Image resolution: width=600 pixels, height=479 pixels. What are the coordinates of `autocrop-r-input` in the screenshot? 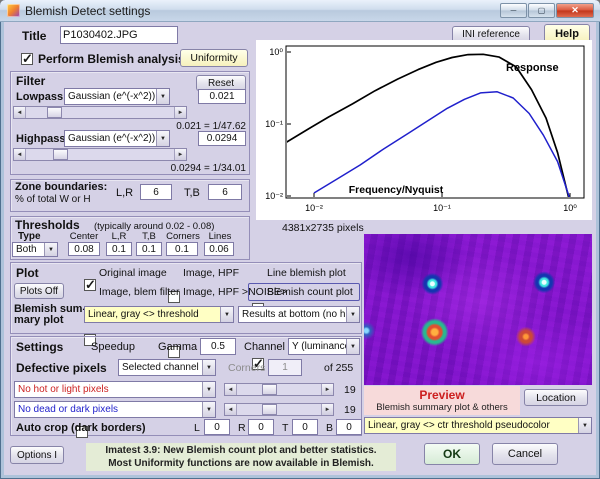 It's located at (261, 427).